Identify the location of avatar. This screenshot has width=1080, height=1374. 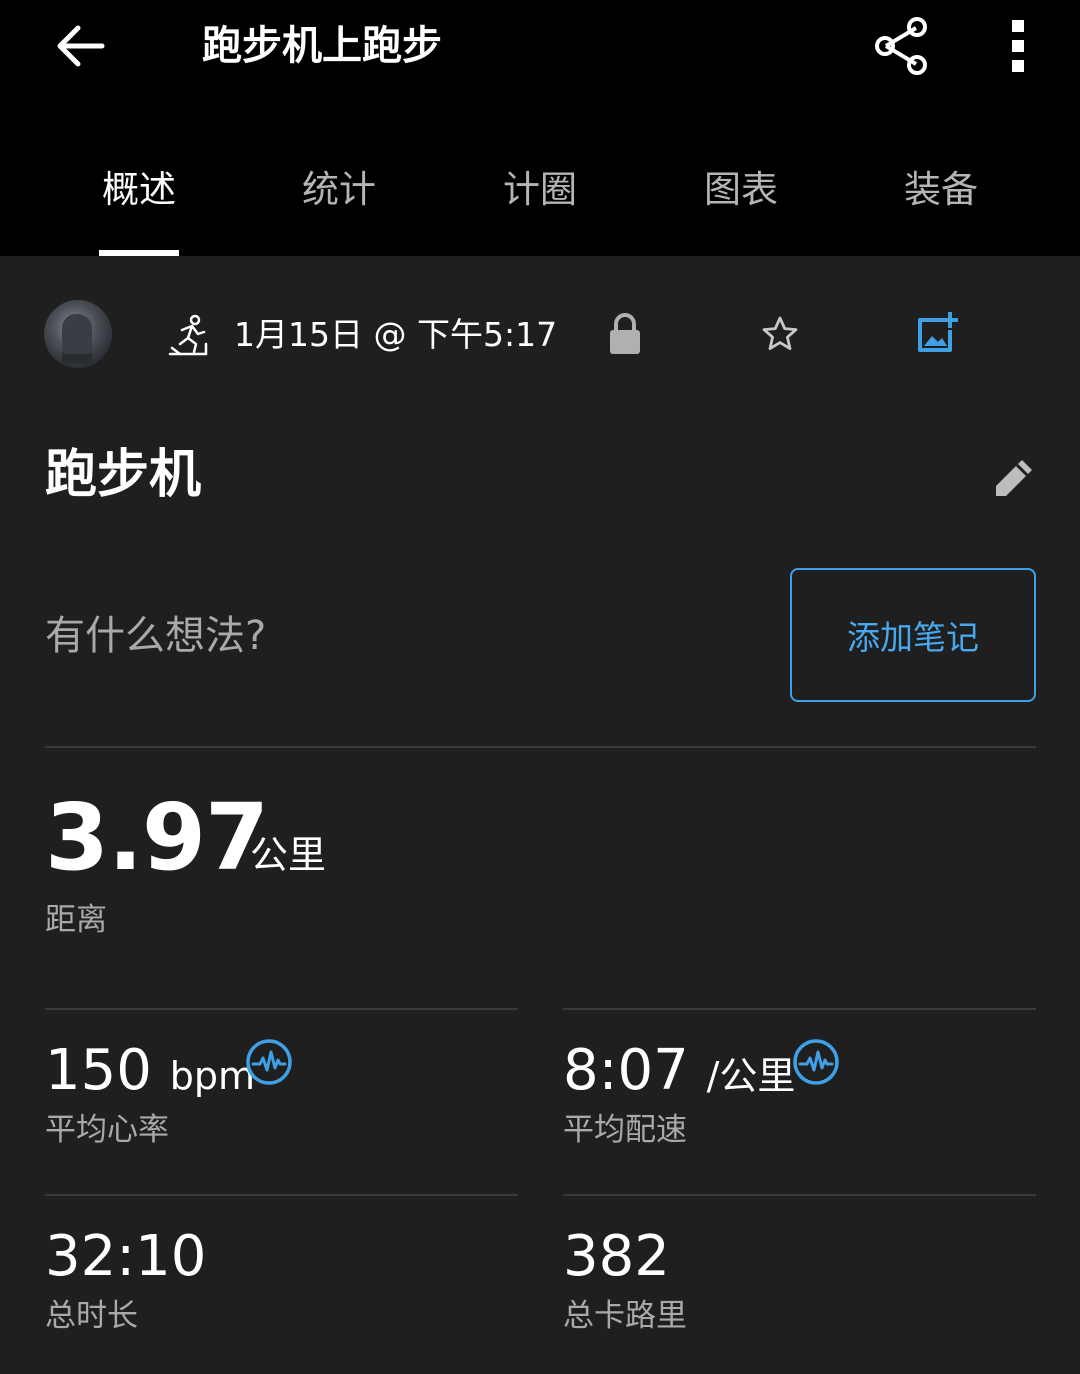
(78, 334).